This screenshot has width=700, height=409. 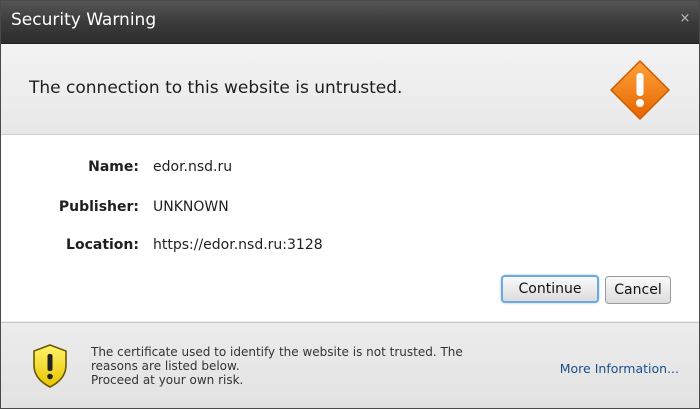 What do you see at coordinates (640, 90) in the screenshot?
I see `warning-diamond-icon` at bounding box center [640, 90].